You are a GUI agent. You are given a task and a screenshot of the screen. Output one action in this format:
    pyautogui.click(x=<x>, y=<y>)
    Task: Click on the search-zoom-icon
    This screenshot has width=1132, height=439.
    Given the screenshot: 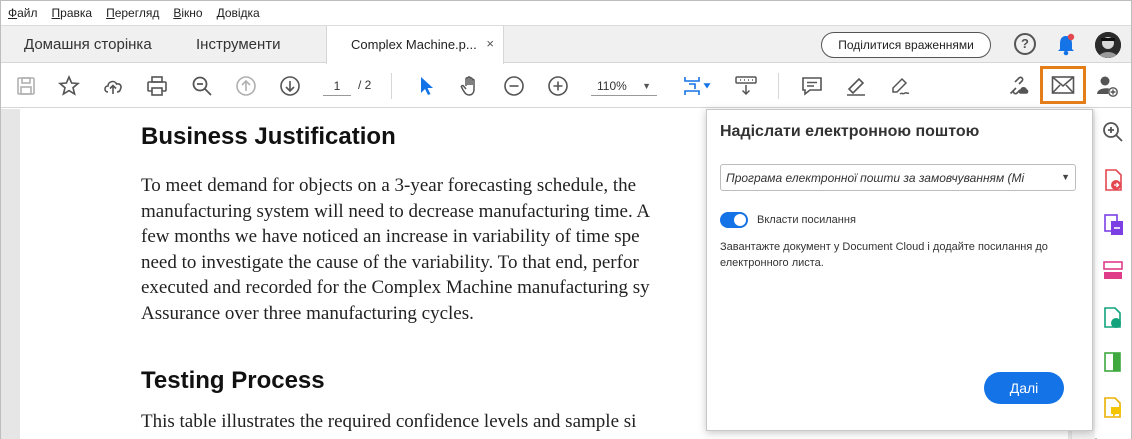 What is the action you would take?
    pyautogui.click(x=202, y=86)
    